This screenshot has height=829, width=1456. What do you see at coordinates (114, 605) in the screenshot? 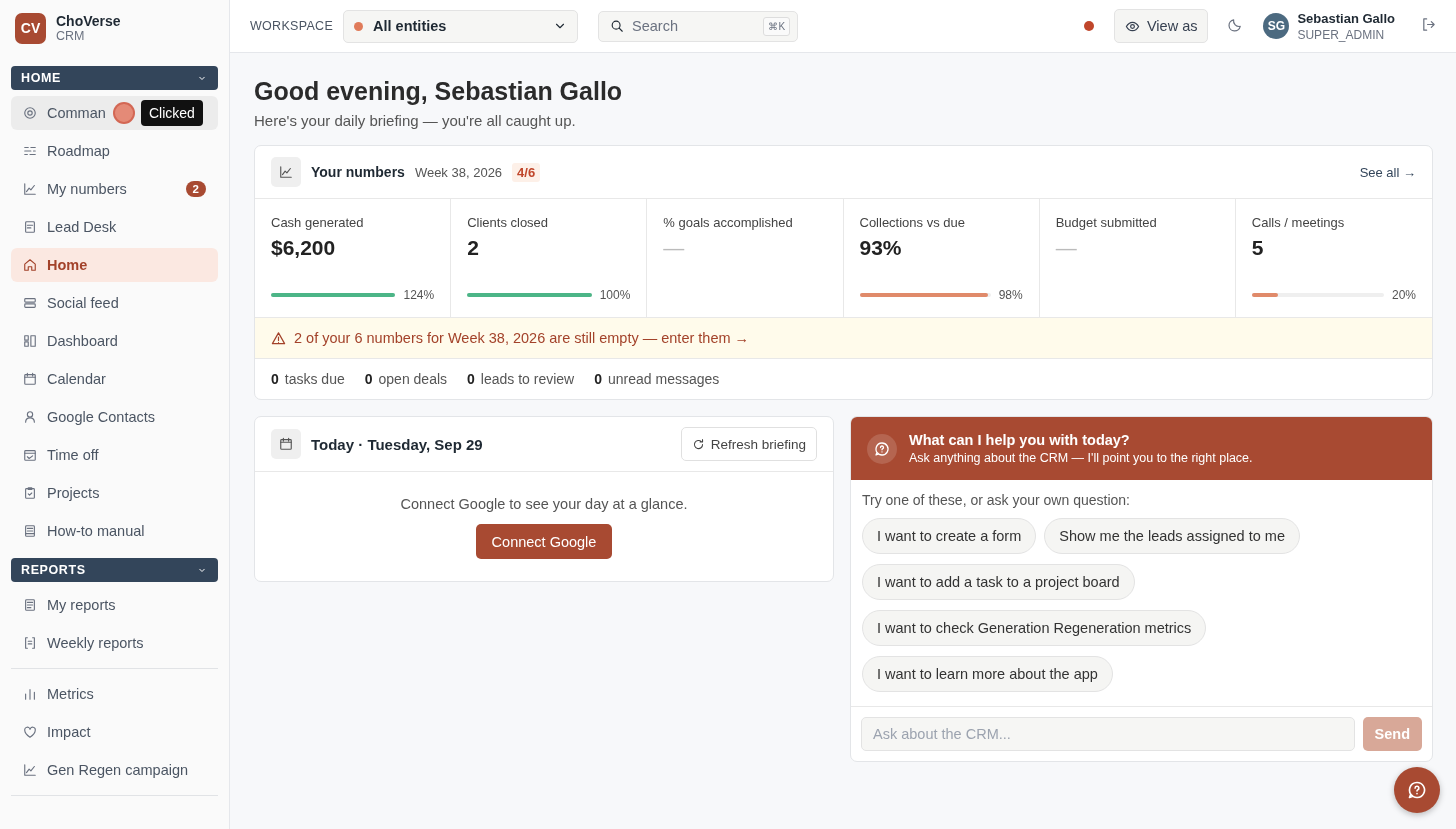
I see `sidebar-item: My reports` at bounding box center [114, 605].